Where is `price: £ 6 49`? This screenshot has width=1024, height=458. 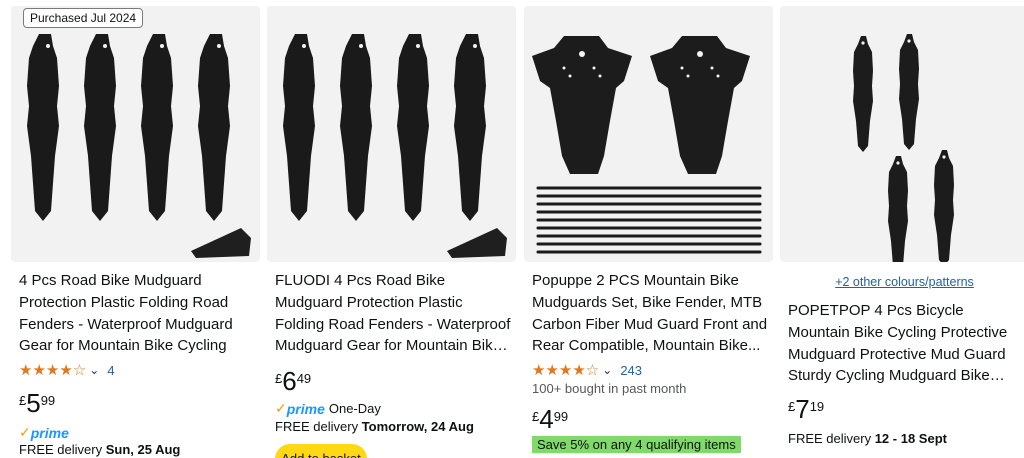
price: £ 6 49 is located at coordinates (293, 381).